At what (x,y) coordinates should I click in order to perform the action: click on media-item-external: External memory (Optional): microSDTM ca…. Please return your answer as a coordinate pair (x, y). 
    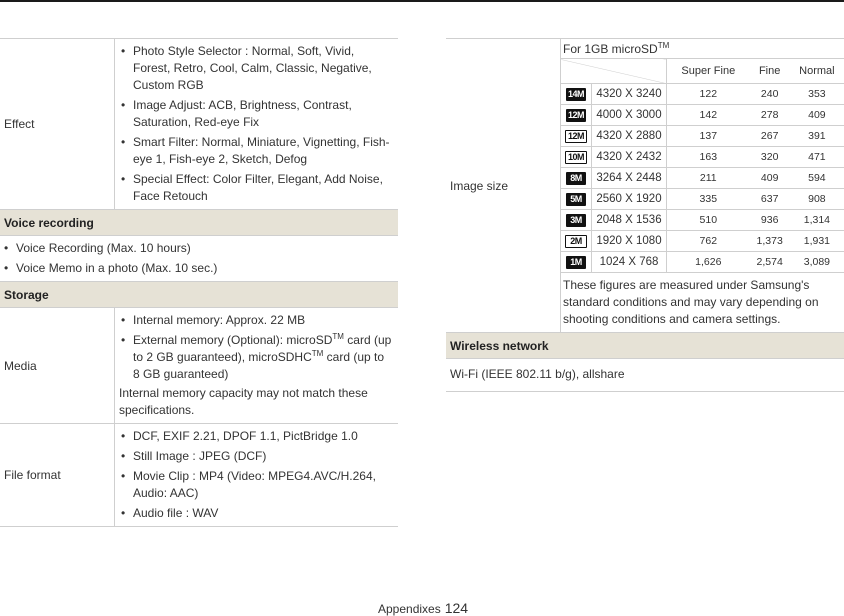
    Looking at the image, I should click on (256, 357).